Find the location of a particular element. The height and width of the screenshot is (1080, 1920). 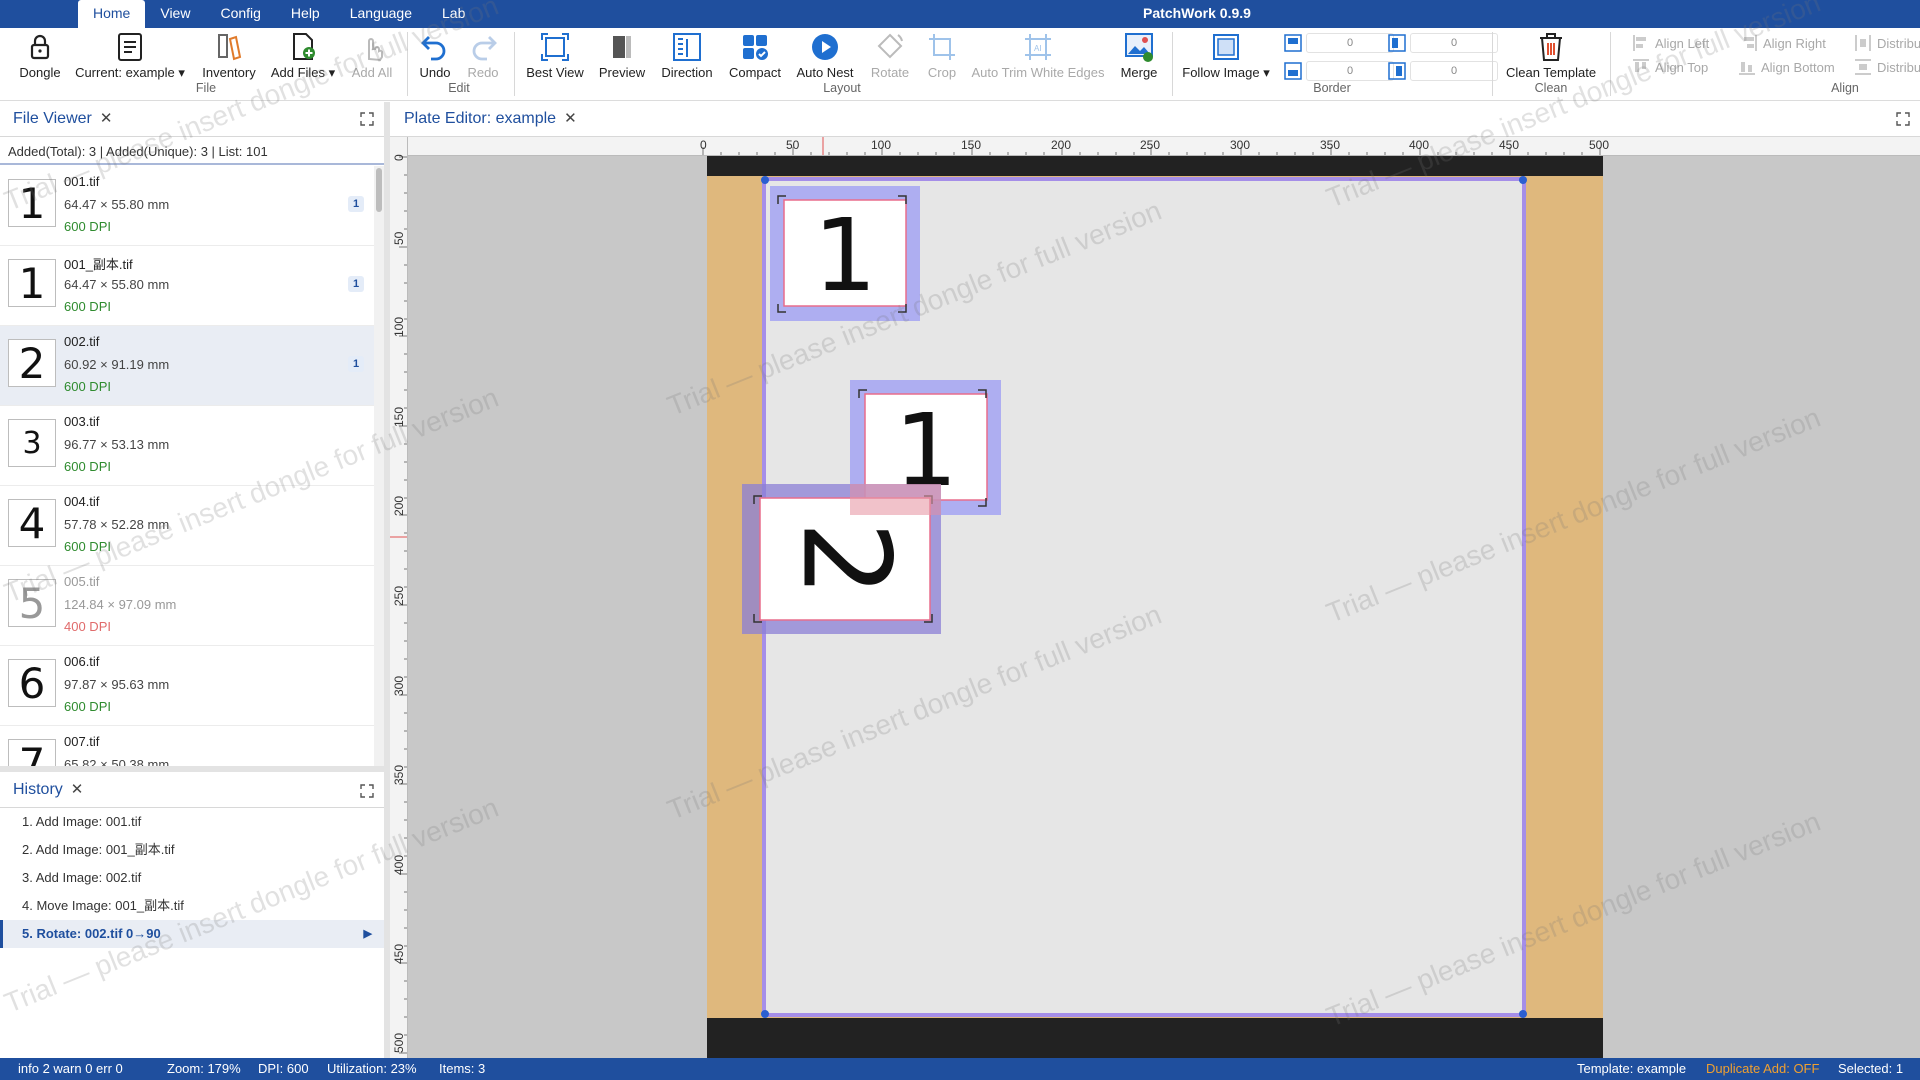

file-size: 96.77 × 53.13 mm is located at coordinates (117, 444).